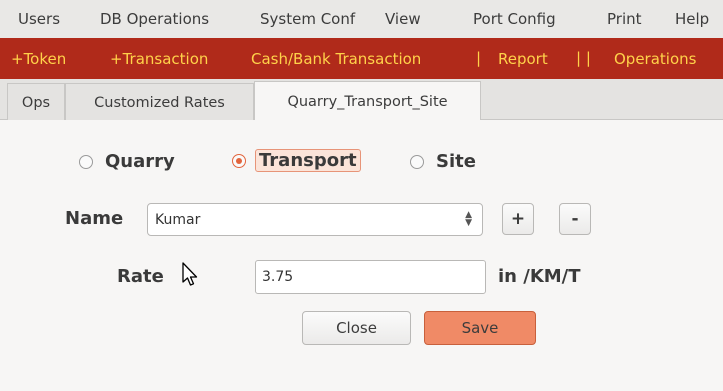 This screenshot has height=391, width=723. I want to click on token-button: +Token, so click(38, 59).